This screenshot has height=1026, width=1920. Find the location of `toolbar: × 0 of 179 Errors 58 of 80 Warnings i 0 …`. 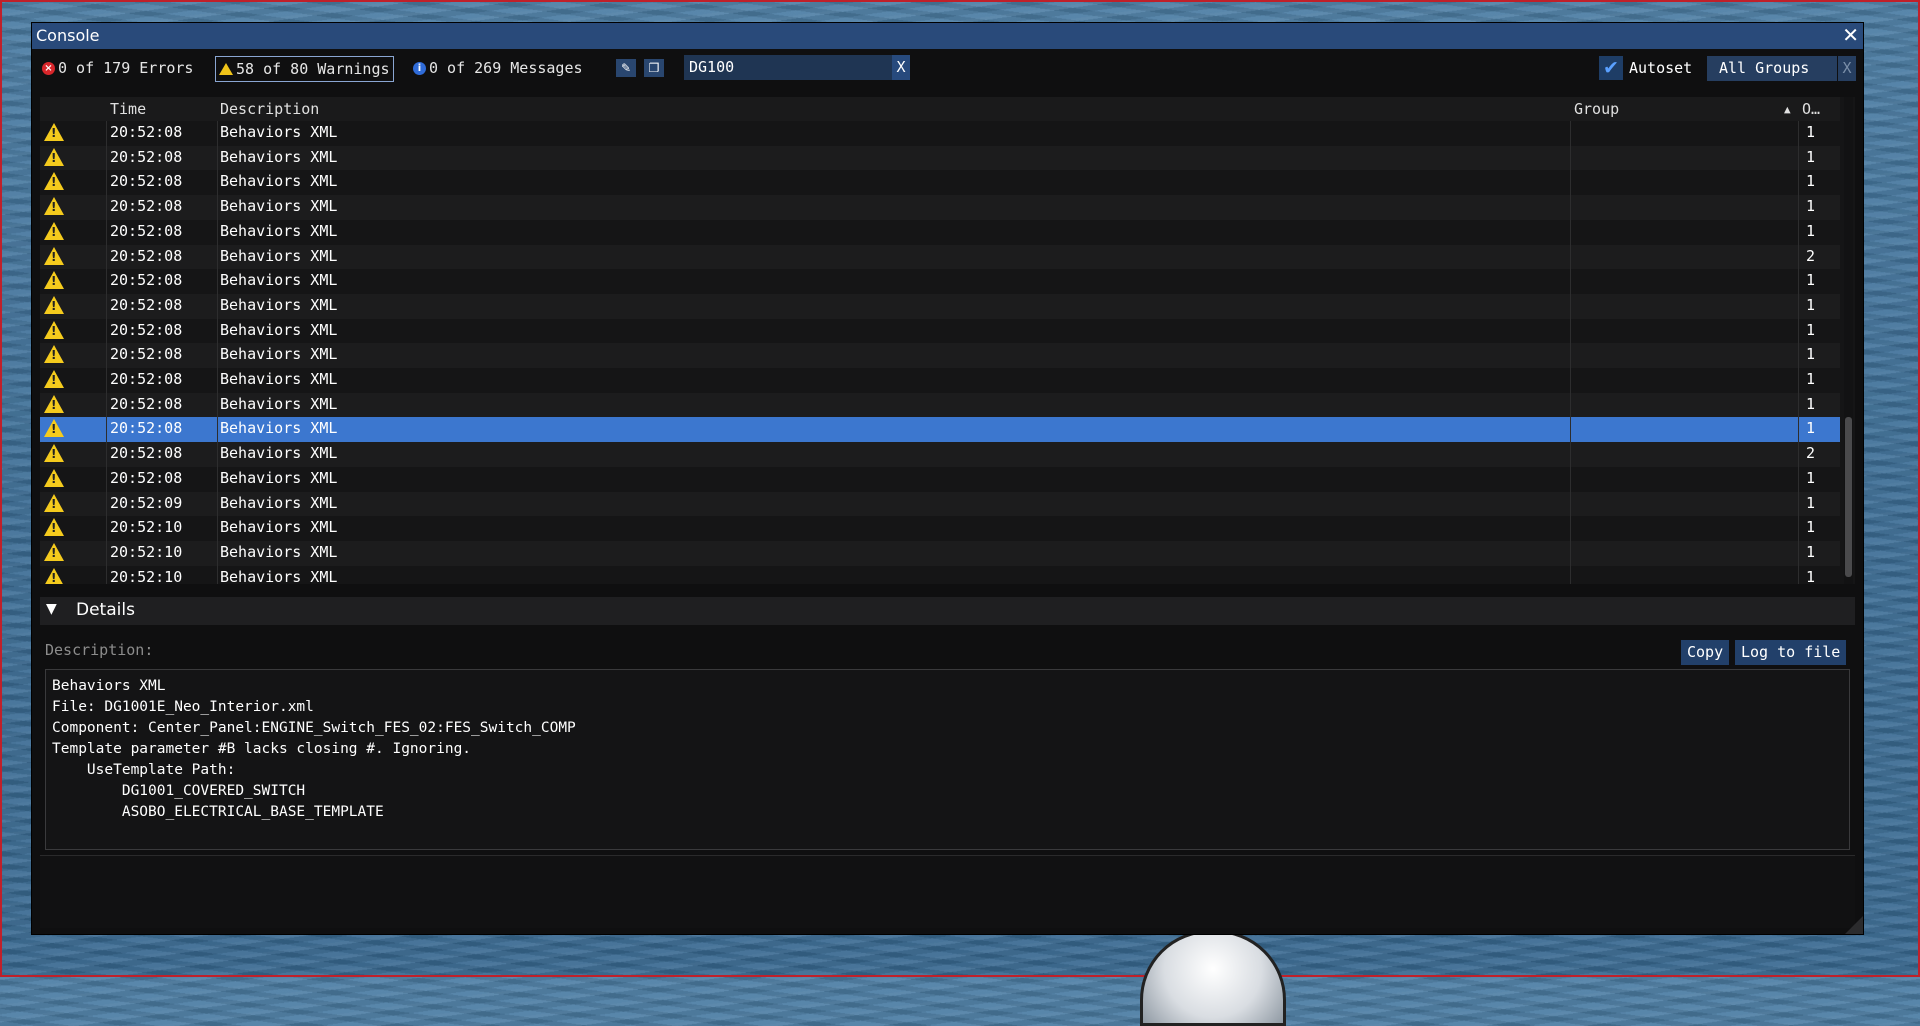

toolbar: × 0 of 179 Errors 58 of 80 Warnings i 0 … is located at coordinates (947, 69).